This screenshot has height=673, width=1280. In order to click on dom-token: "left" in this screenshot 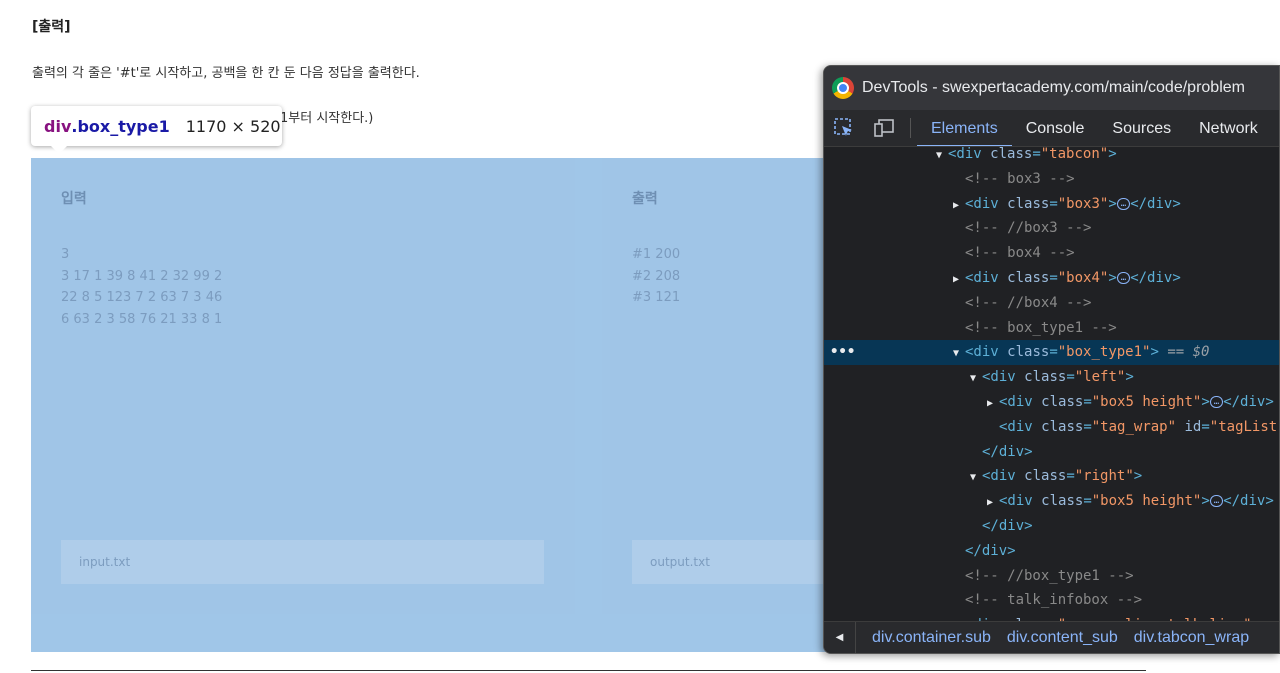, I will do `click(1100, 377)`.